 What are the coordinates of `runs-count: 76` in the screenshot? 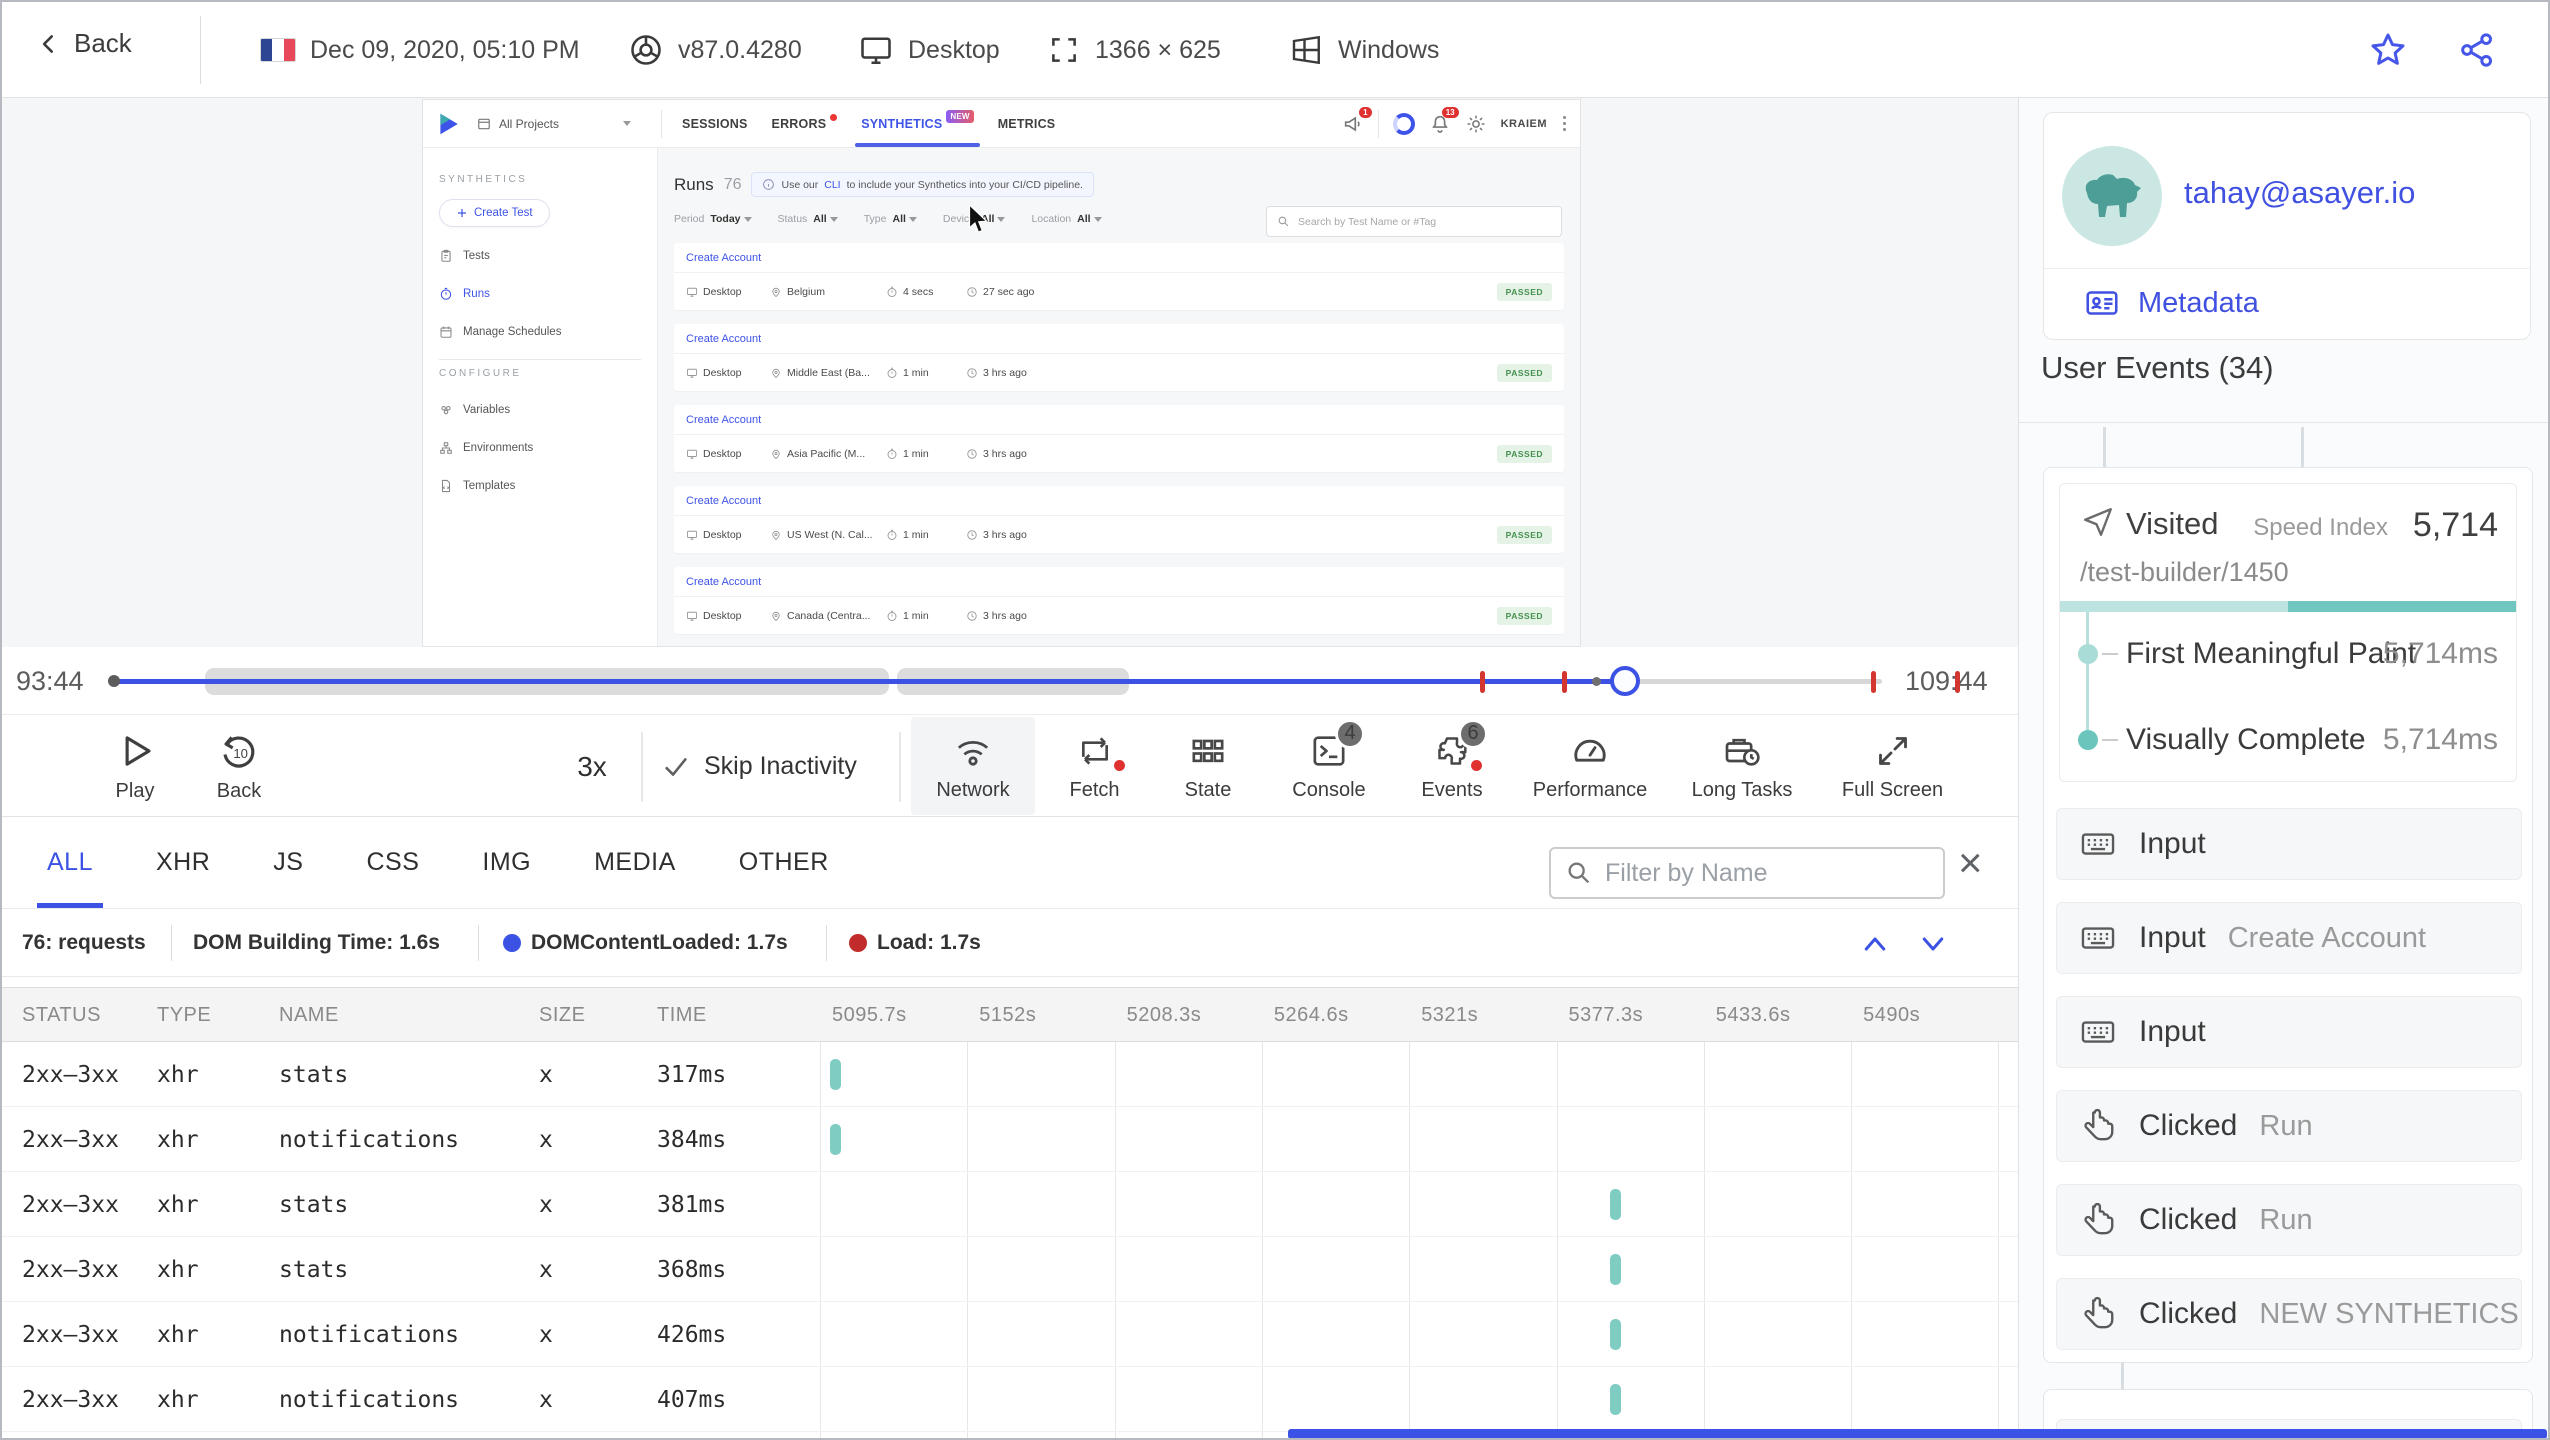 It's located at (732, 184).